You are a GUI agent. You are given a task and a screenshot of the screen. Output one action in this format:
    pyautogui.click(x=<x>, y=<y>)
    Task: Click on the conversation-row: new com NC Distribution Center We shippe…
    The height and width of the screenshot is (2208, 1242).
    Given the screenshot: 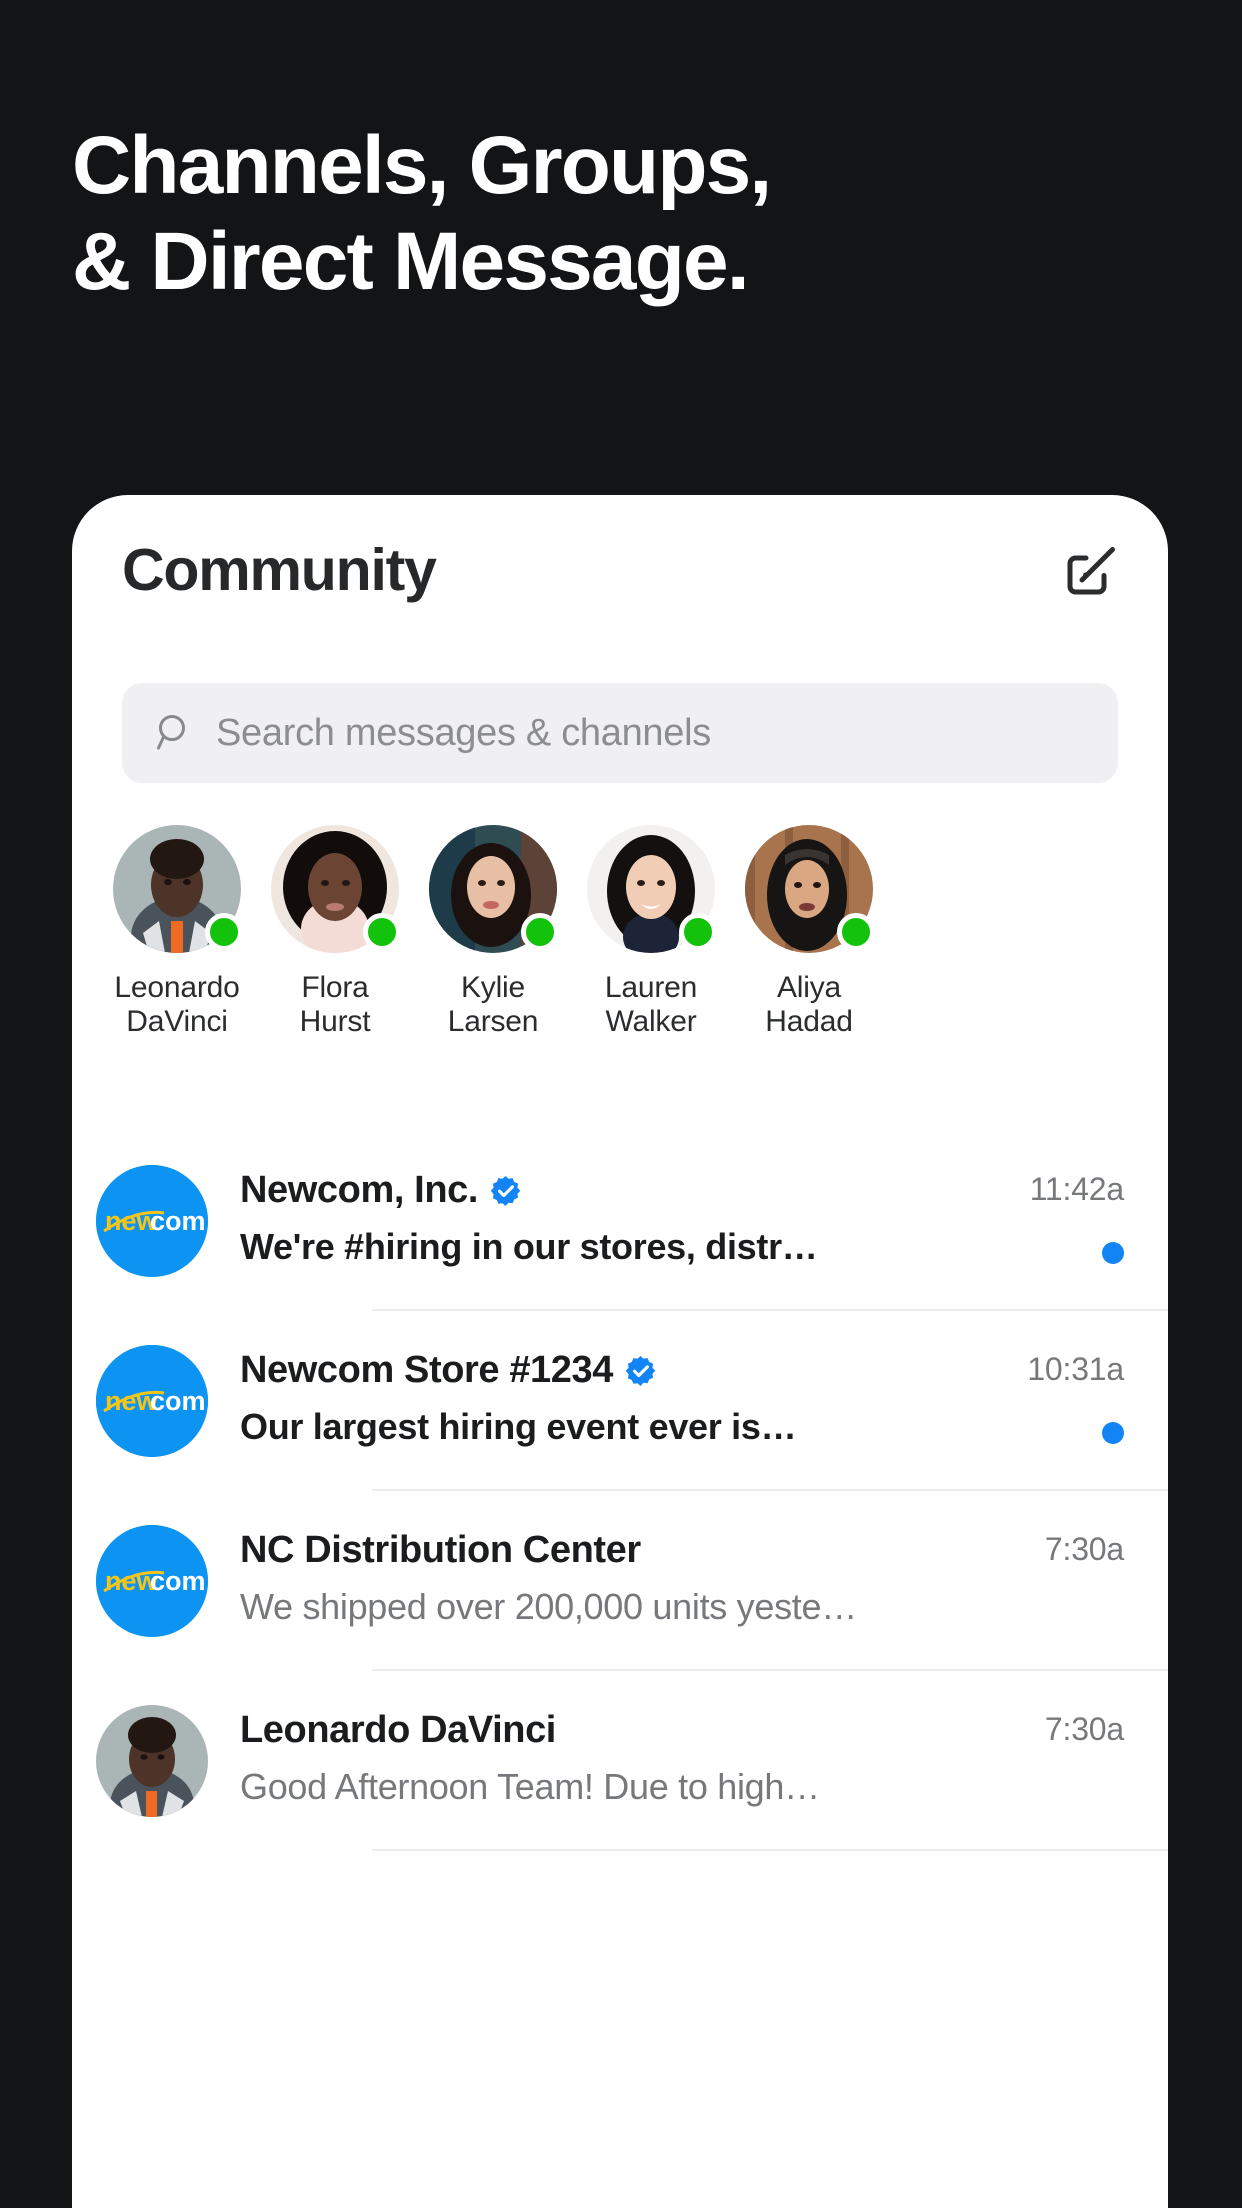 What is the action you would take?
    pyautogui.click(x=620, y=1581)
    